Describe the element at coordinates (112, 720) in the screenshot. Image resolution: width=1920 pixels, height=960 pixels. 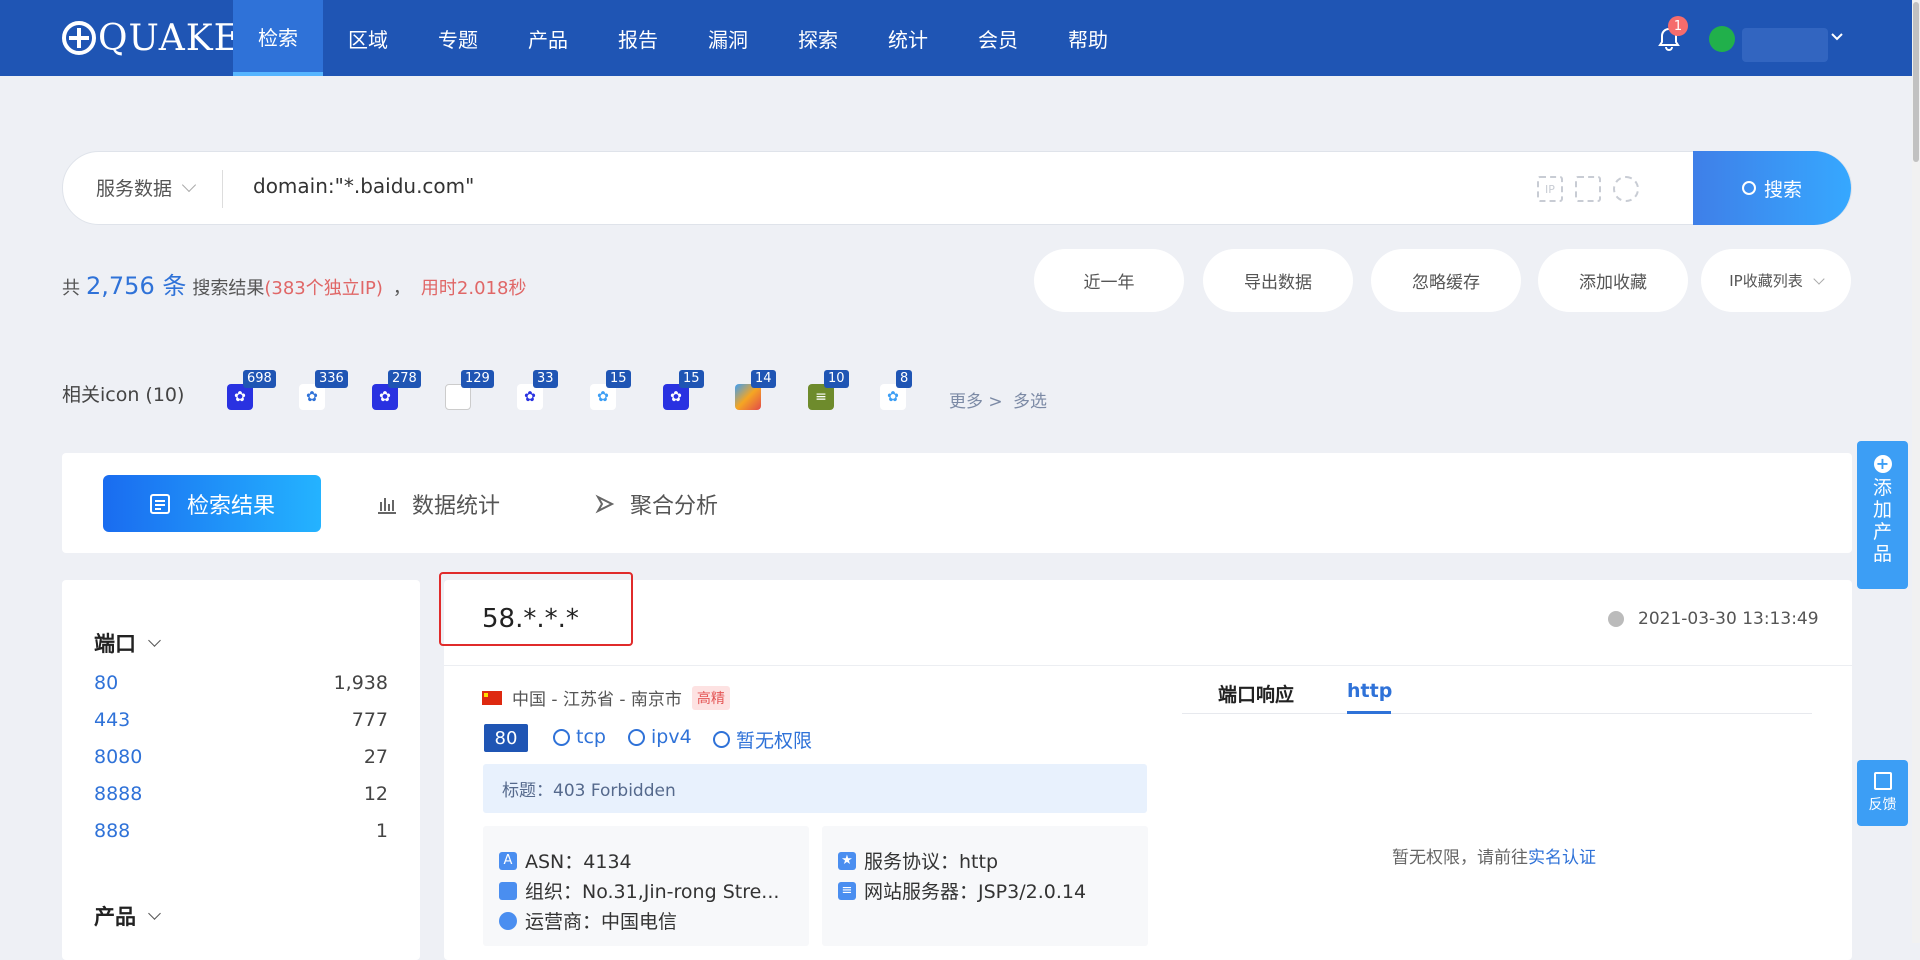
I see `facet-key: 443` at that location.